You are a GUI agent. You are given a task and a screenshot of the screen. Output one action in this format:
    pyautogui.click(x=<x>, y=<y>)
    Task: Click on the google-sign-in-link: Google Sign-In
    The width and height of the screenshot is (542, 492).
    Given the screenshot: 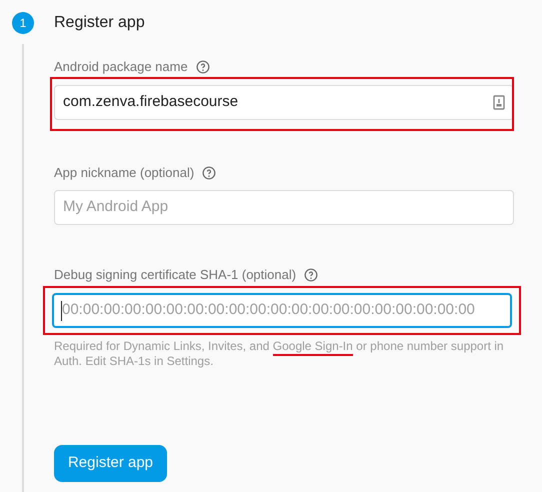 What is the action you would take?
    pyautogui.click(x=312, y=347)
    